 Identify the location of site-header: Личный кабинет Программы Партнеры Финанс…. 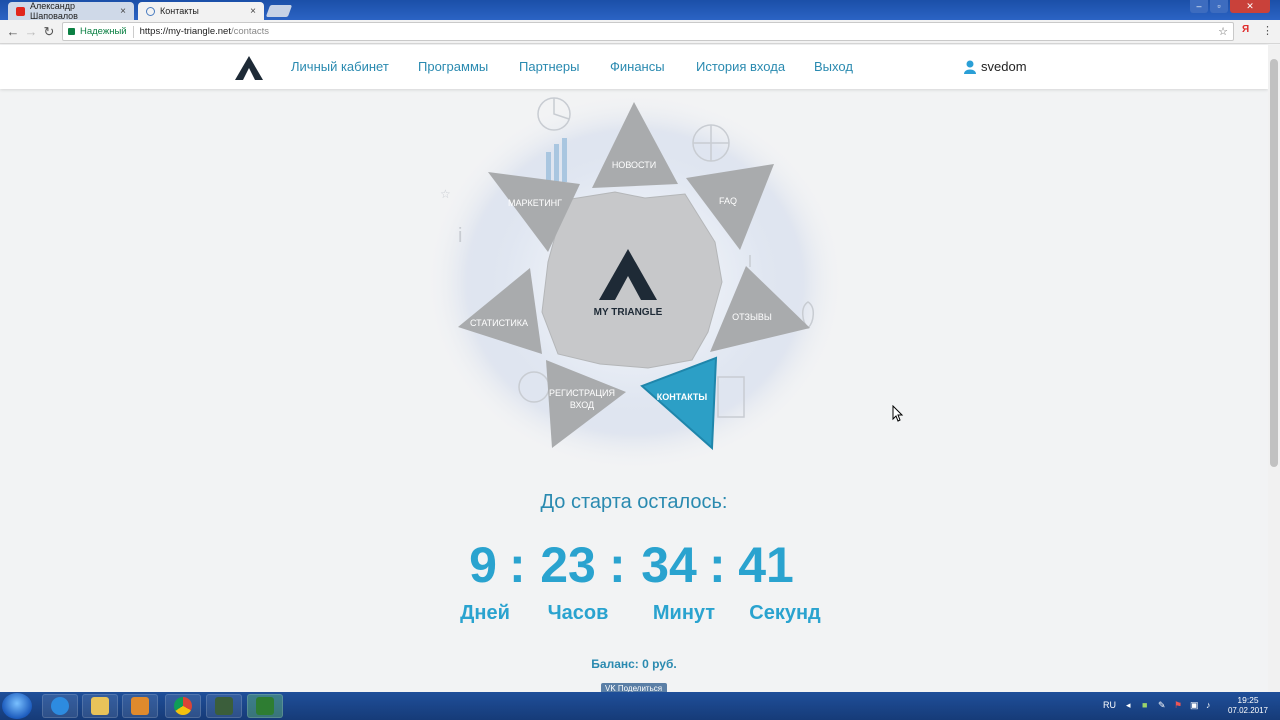
(634, 67).